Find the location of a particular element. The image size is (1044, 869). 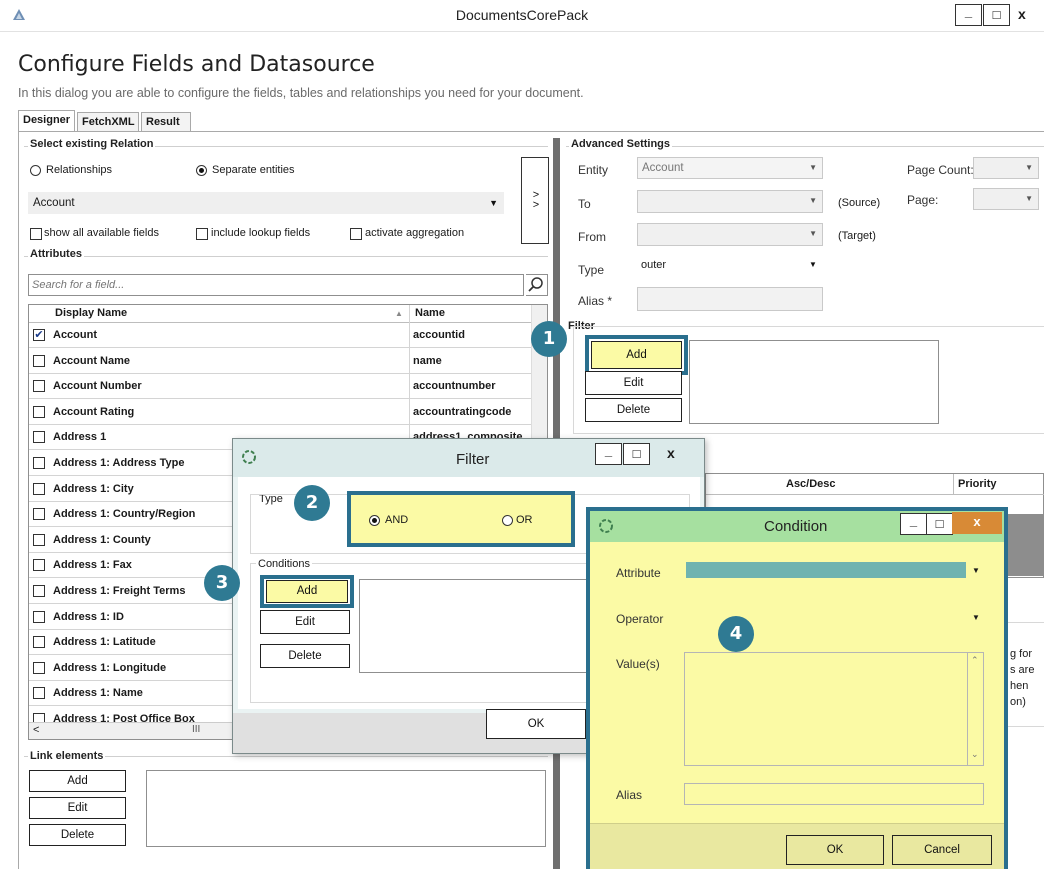

row-checkbox: ✔ is located at coordinates (39, 335).